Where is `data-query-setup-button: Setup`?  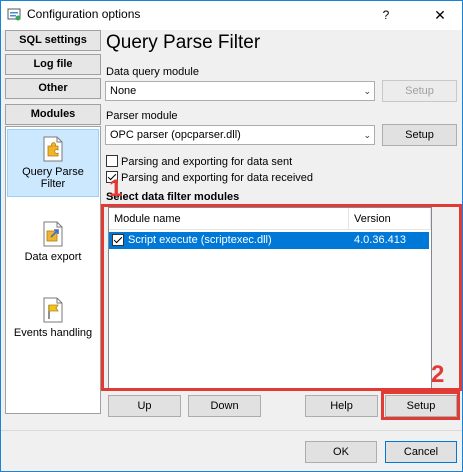 data-query-setup-button: Setup is located at coordinates (419, 91).